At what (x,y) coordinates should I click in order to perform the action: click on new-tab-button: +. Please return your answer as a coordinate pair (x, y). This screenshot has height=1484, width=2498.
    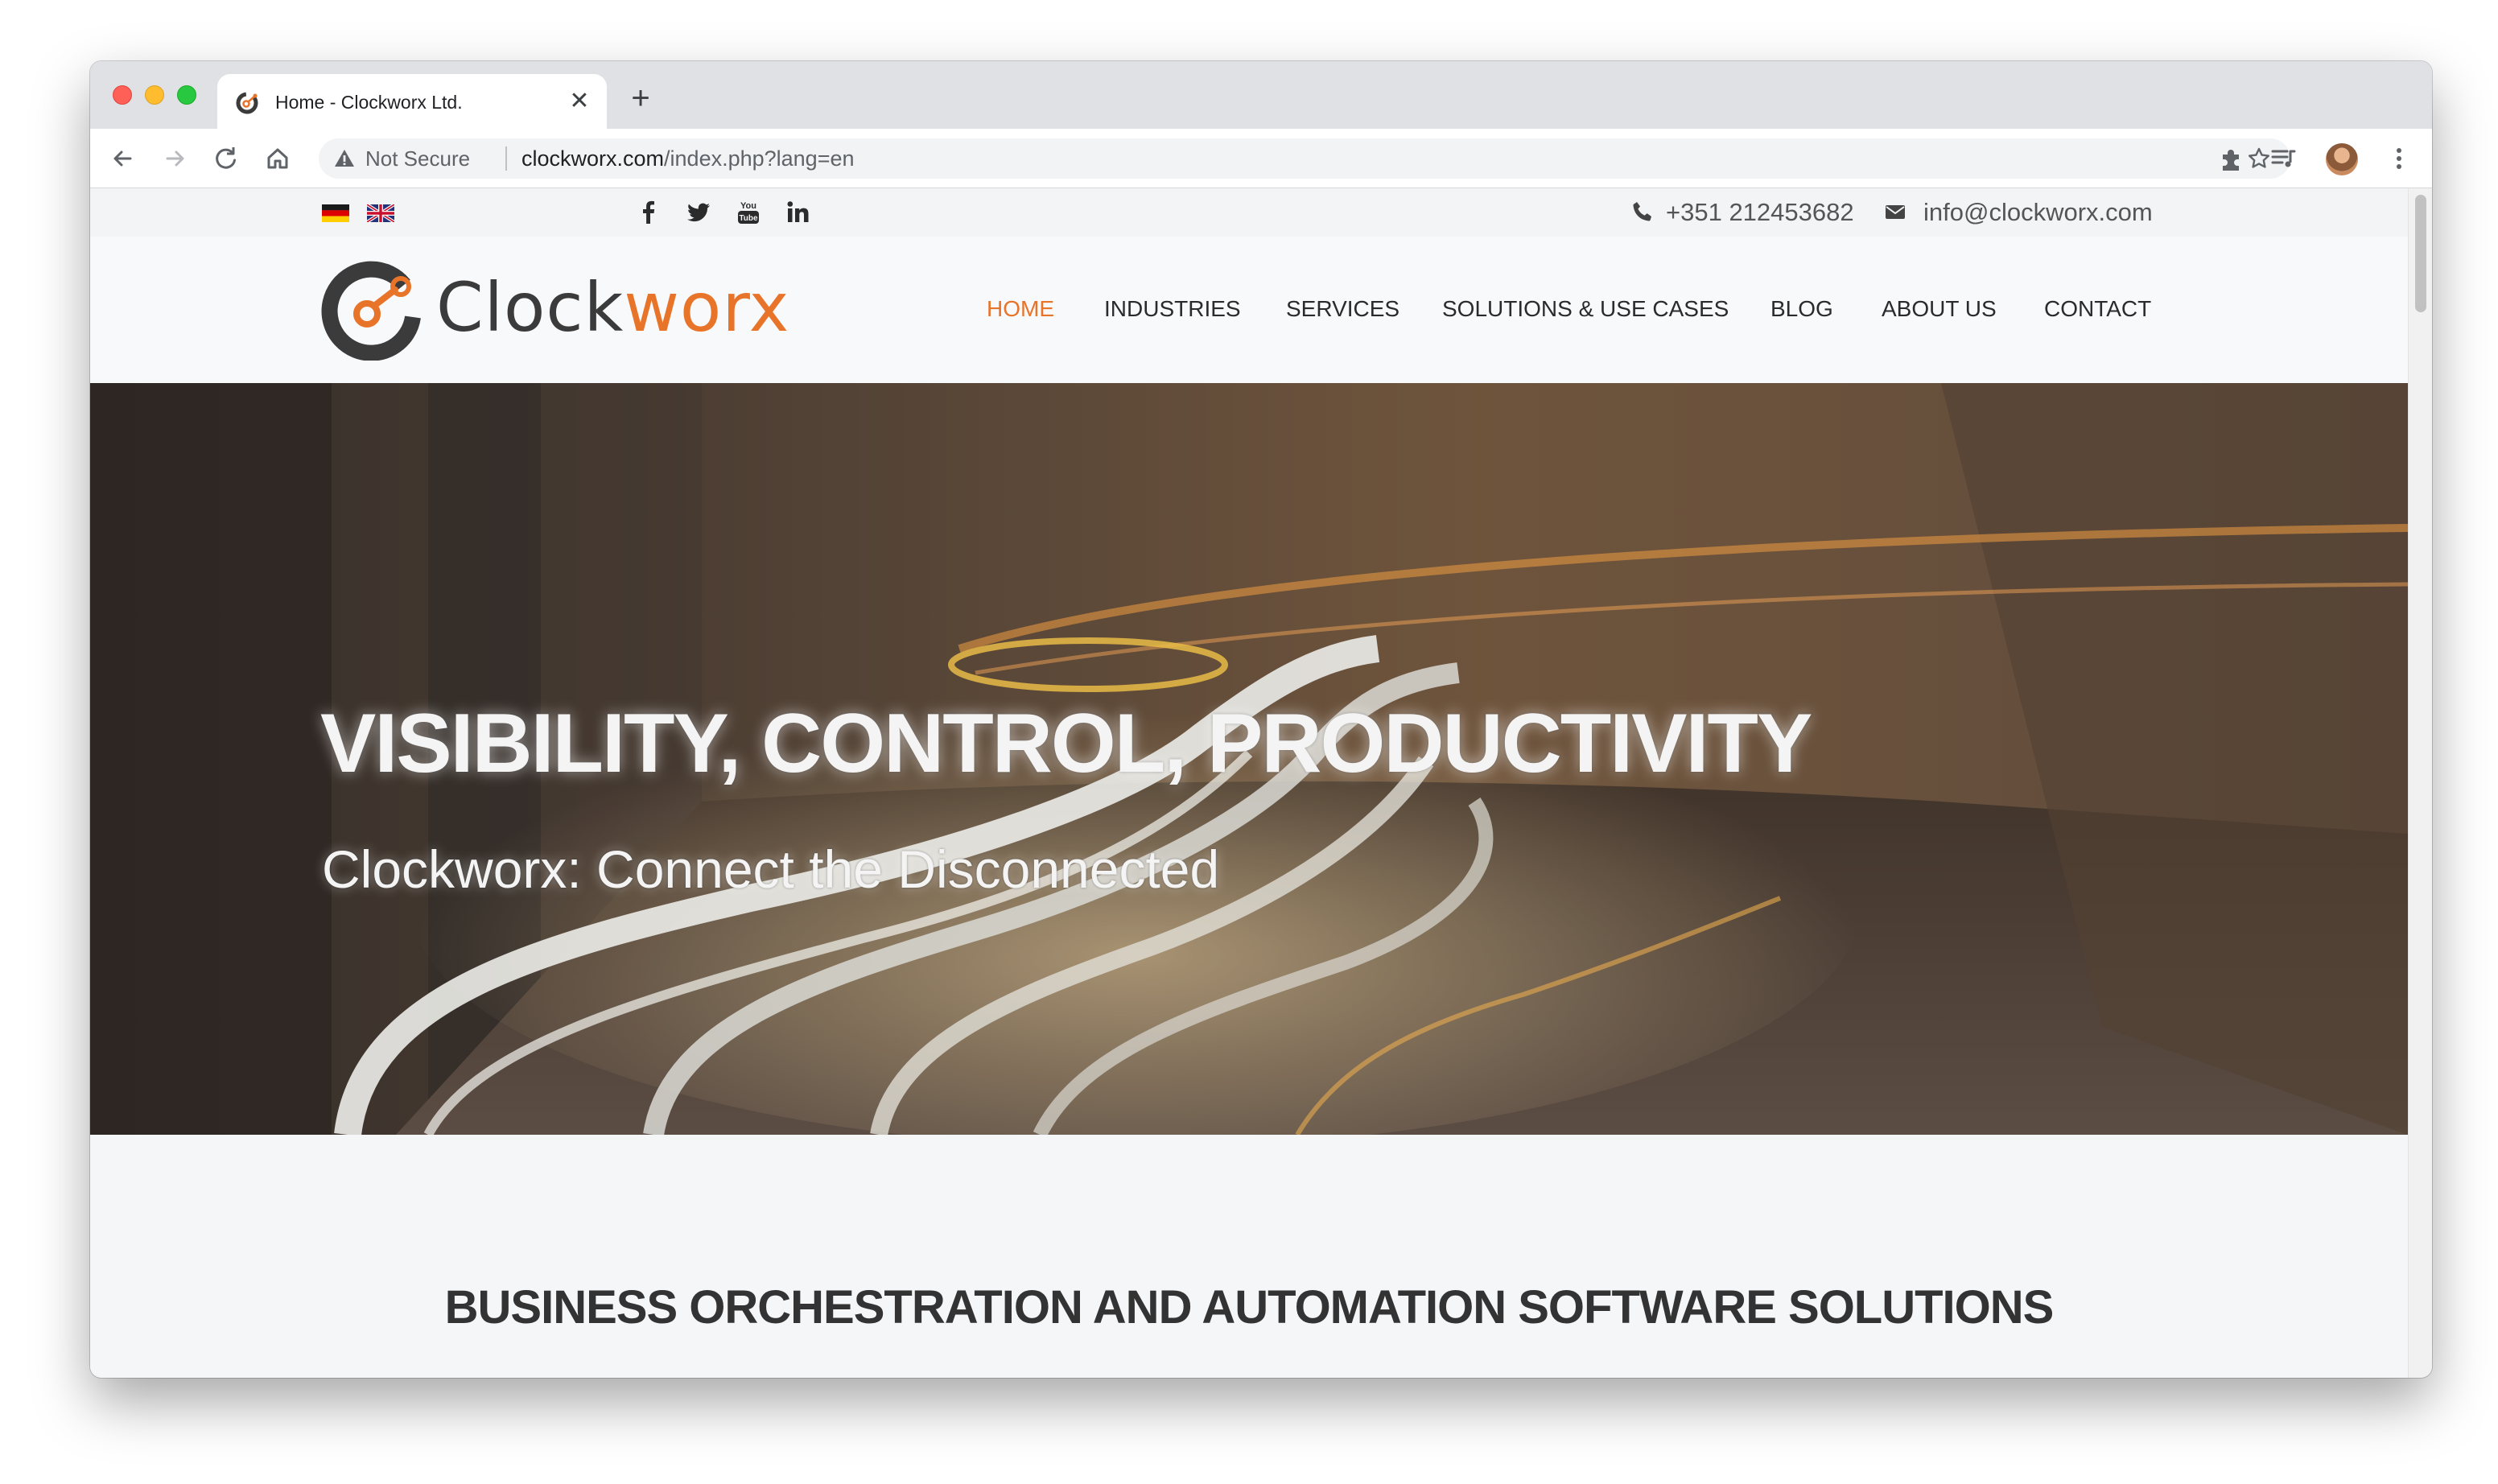
    Looking at the image, I should click on (641, 98).